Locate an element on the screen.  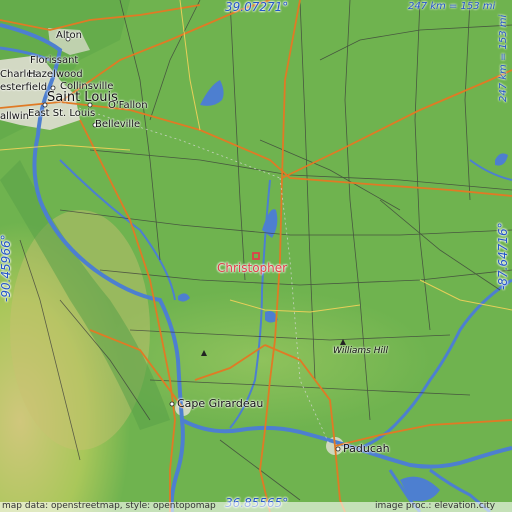
place-label-alton: Alton is located at coordinates (69, 35).